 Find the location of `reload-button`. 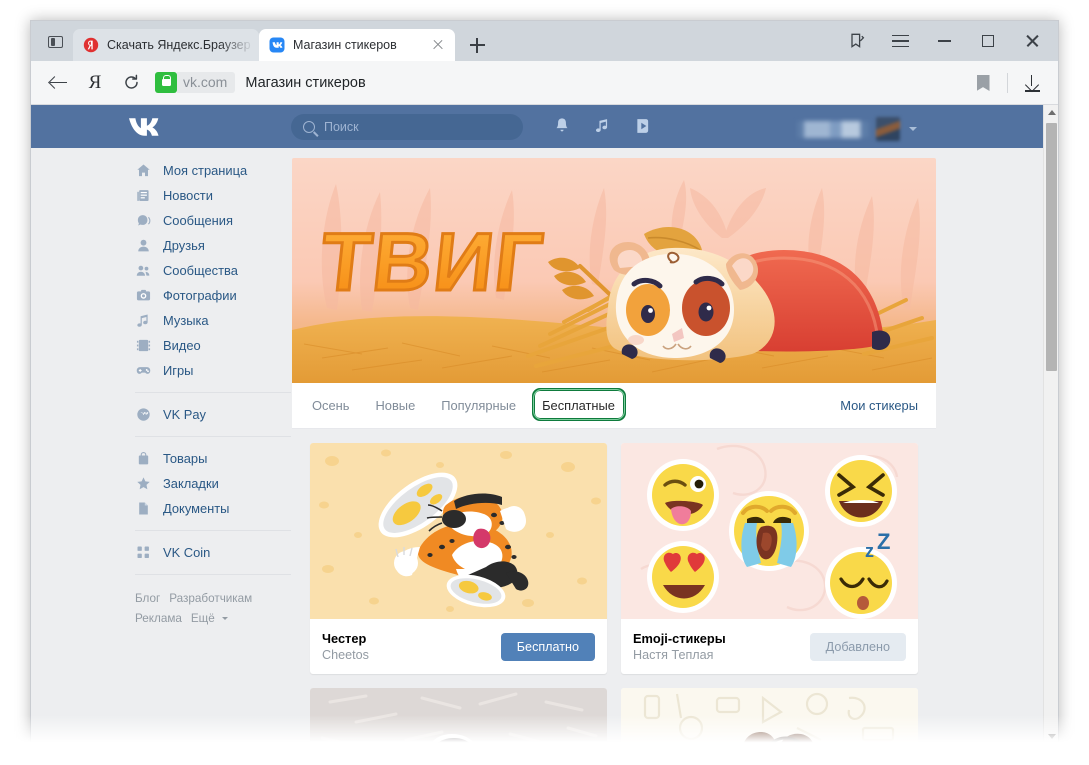

reload-button is located at coordinates (131, 83).